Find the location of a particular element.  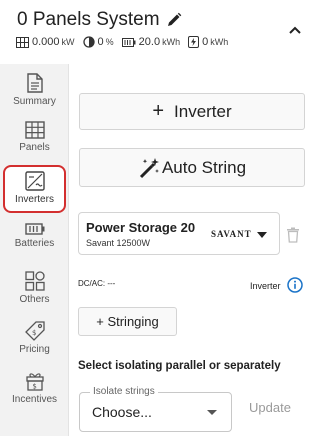

battery-capacity-stat: 20.0 kWh is located at coordinates (151, 42).